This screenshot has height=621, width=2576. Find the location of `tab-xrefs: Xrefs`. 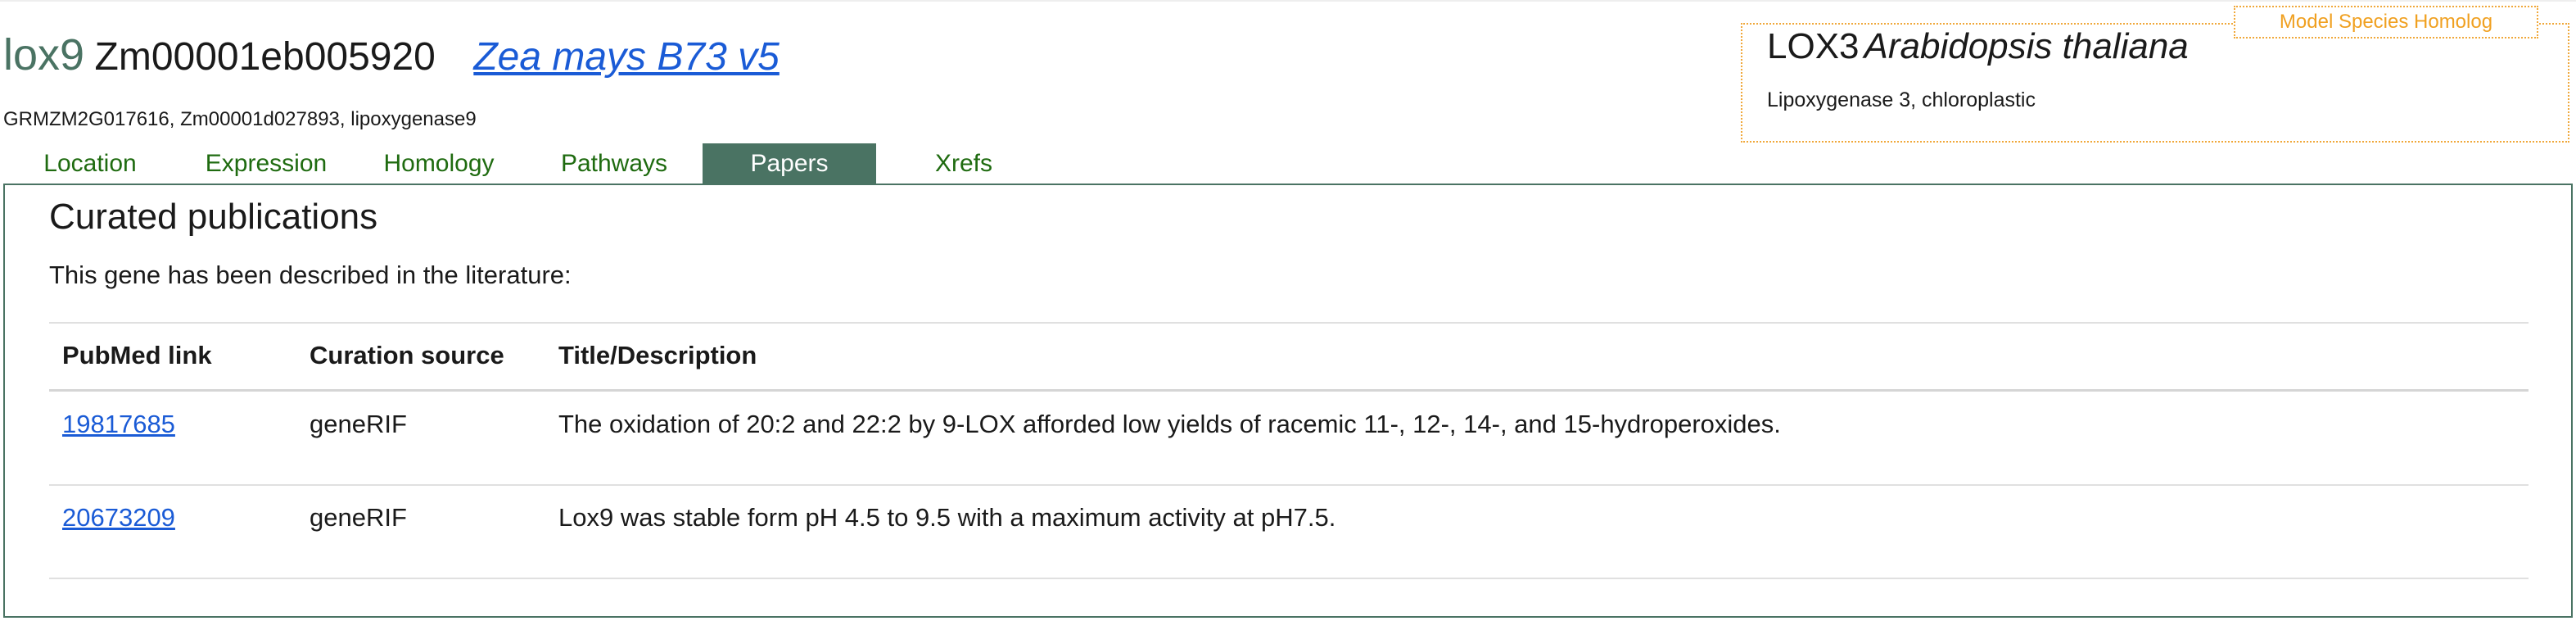

tab-xrefs: Xrefs is located at coordinates (964, 163).